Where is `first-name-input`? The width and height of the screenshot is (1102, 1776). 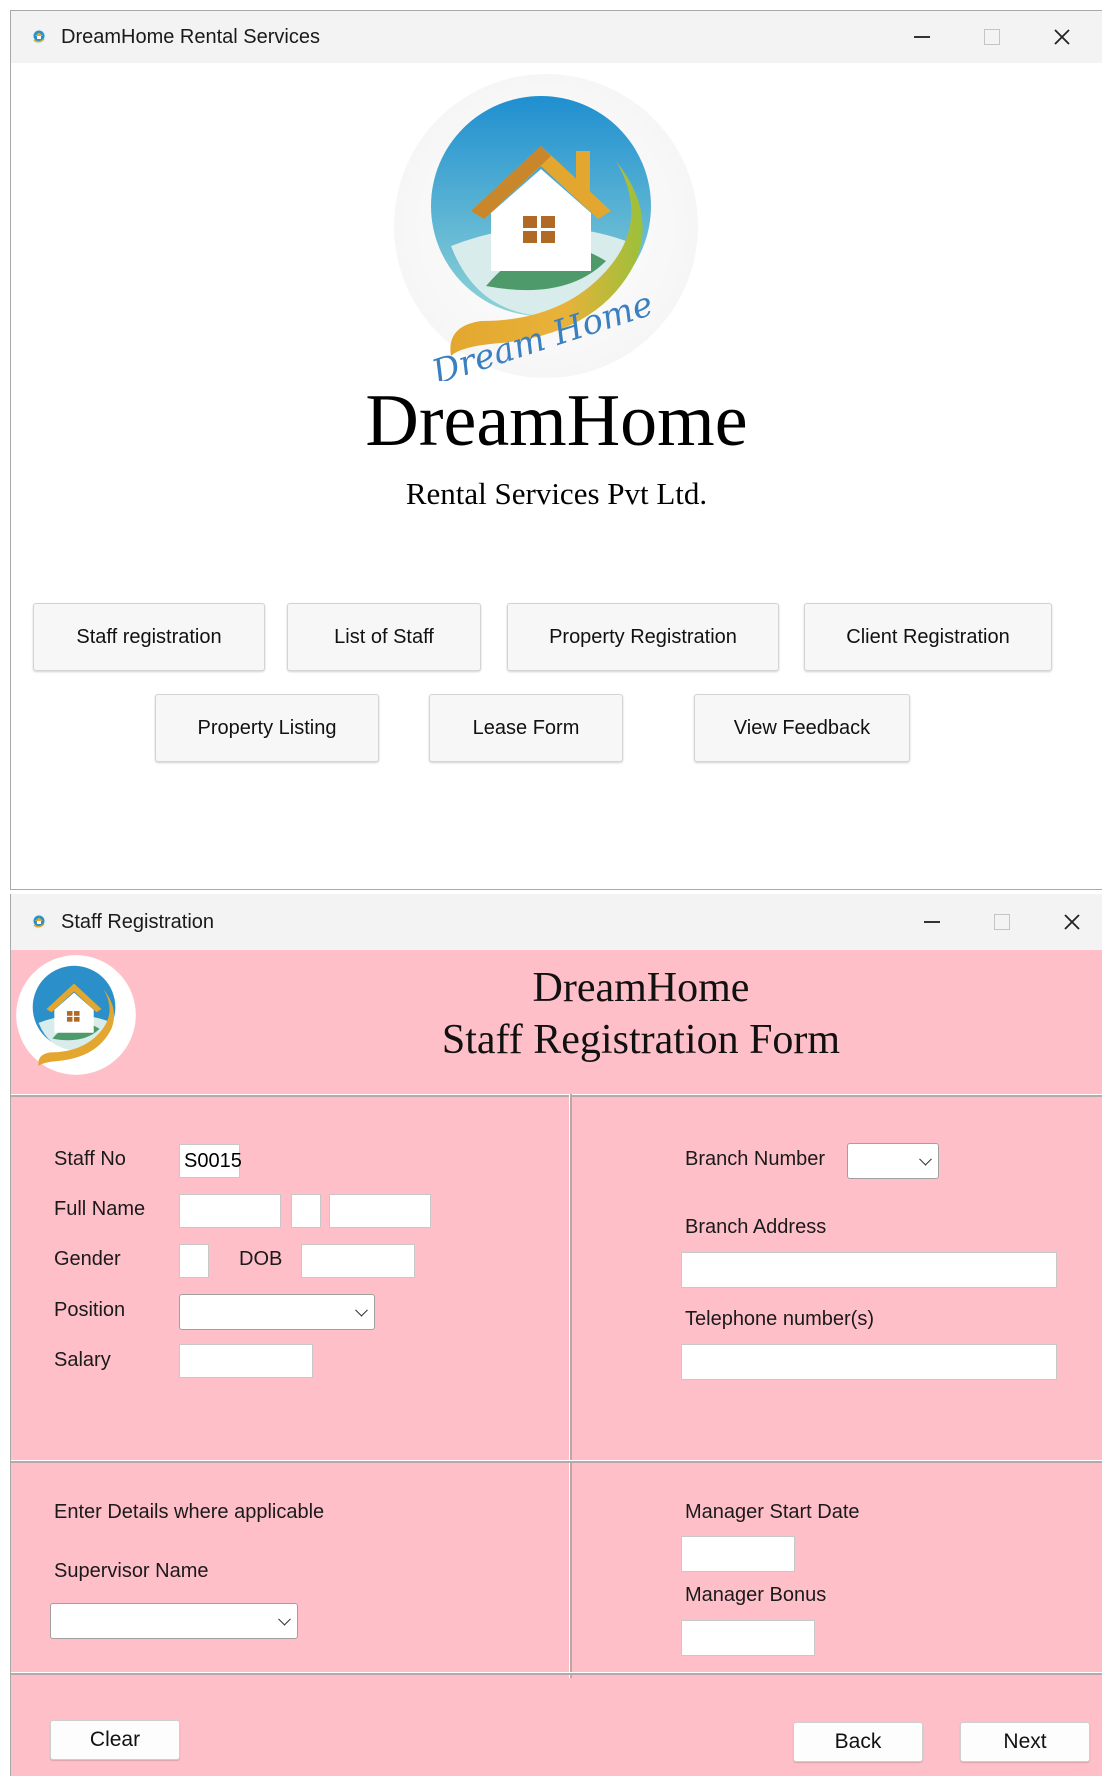
first-name-input is located at coordinates (230, 1211).